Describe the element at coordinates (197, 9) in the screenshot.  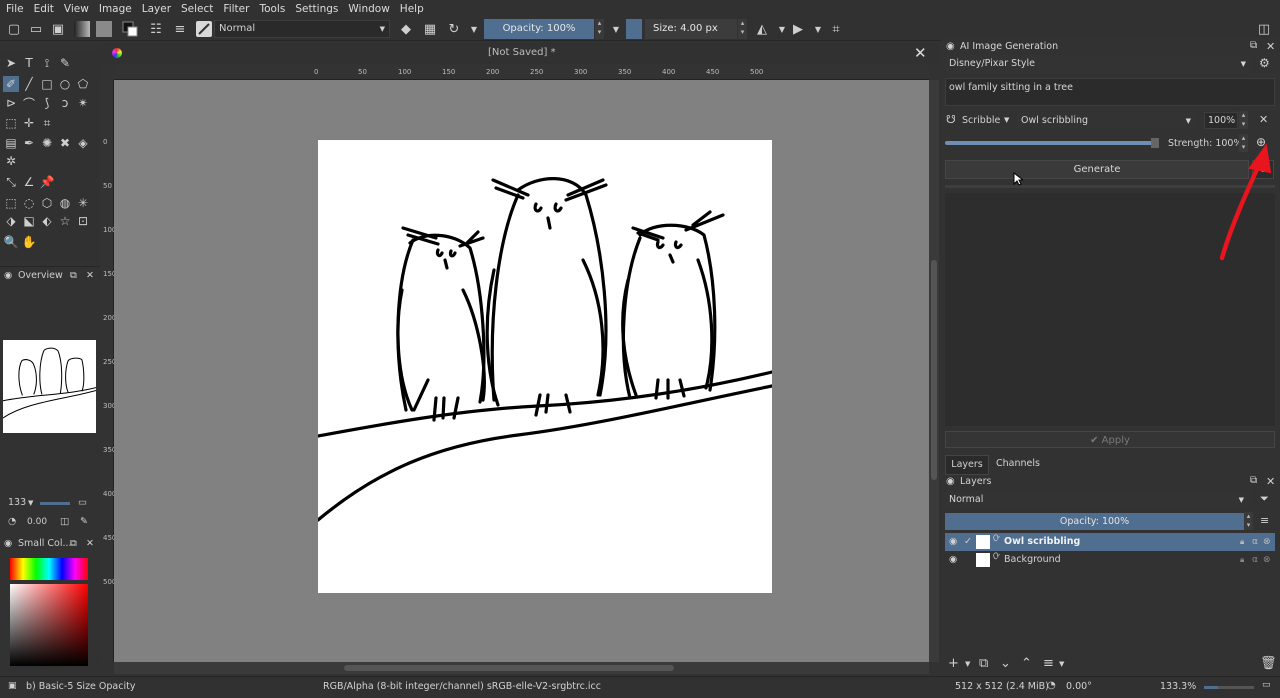
I see `menu-select: Select` at that location.